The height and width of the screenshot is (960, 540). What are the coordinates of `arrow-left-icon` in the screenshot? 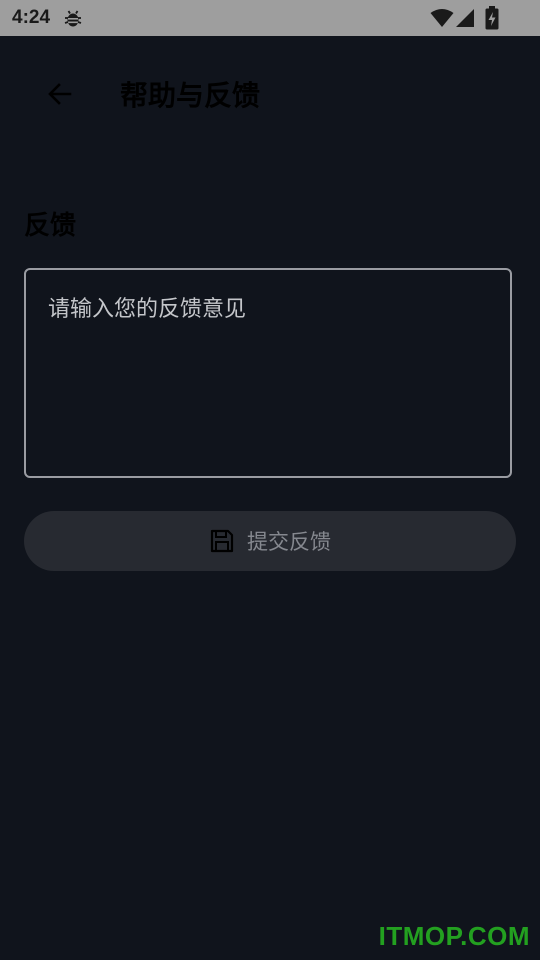 It's located at (60, 96).